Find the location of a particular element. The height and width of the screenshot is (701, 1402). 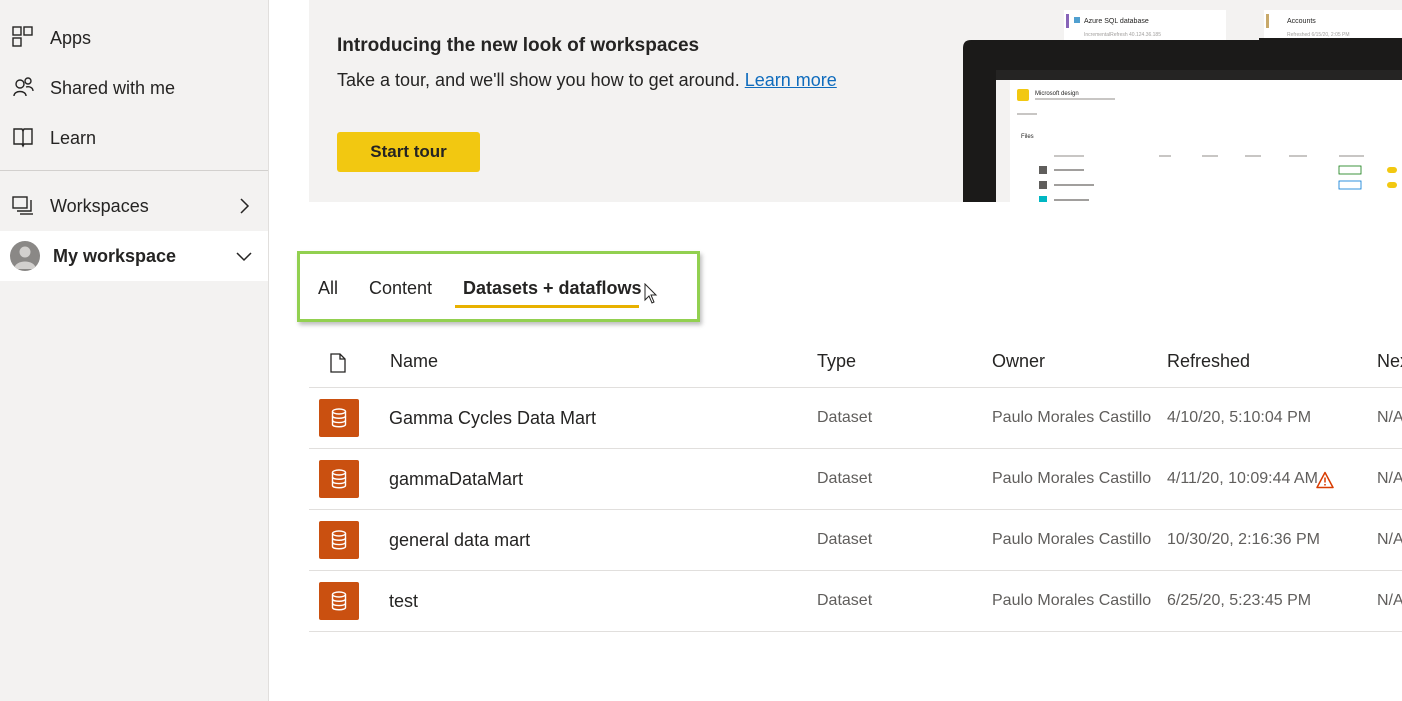

sidebar-item-workspaces: Workspaces is located at coordinates (134, 206).